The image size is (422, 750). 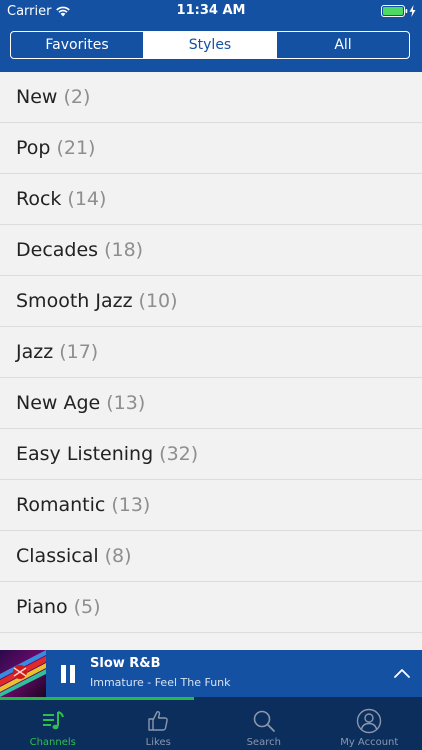 I want to click on list-item-count: (8), so click(x=118, y=556).